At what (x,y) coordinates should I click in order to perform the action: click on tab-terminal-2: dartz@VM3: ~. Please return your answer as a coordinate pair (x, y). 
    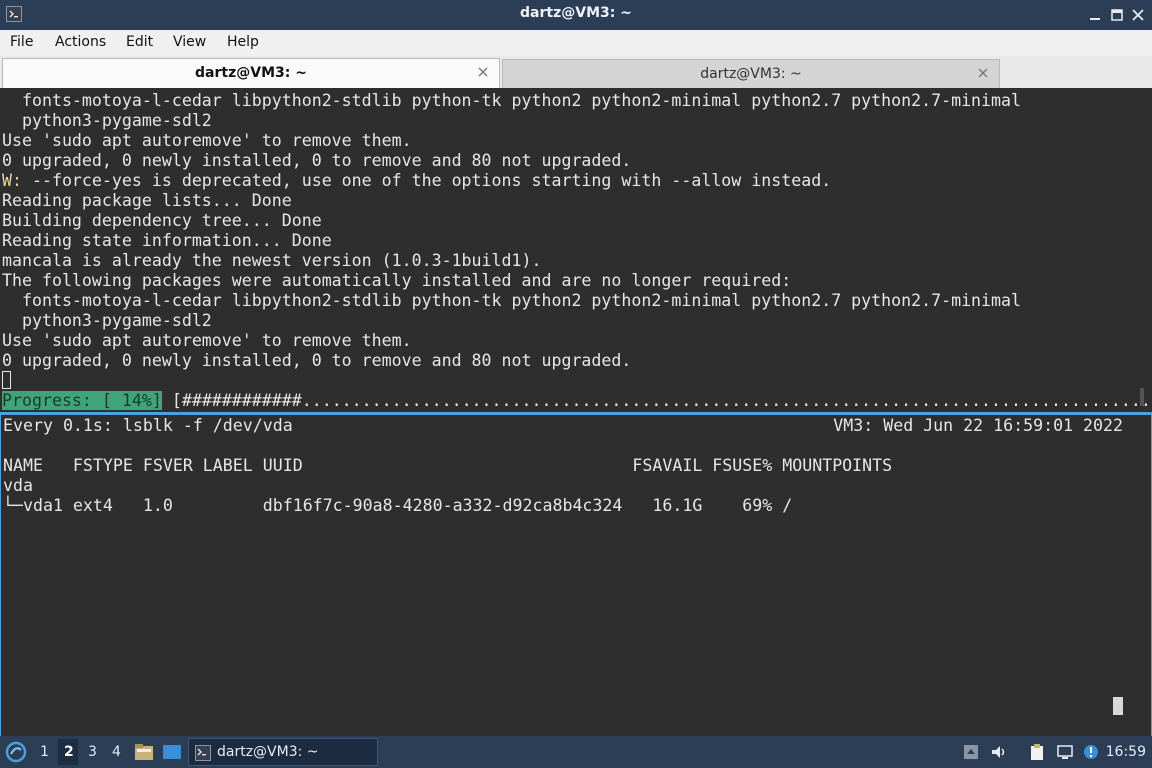
    Looking at the image, I should click on (751, 73).